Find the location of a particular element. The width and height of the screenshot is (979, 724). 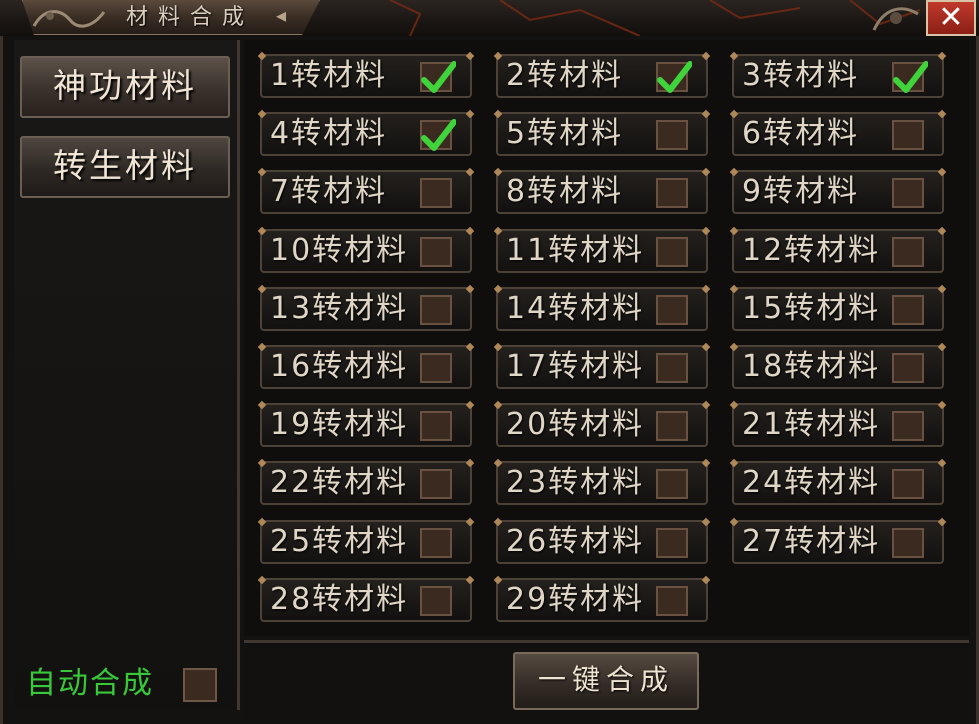

material-cell: 27转材料 is located at coordinates (838, 542).